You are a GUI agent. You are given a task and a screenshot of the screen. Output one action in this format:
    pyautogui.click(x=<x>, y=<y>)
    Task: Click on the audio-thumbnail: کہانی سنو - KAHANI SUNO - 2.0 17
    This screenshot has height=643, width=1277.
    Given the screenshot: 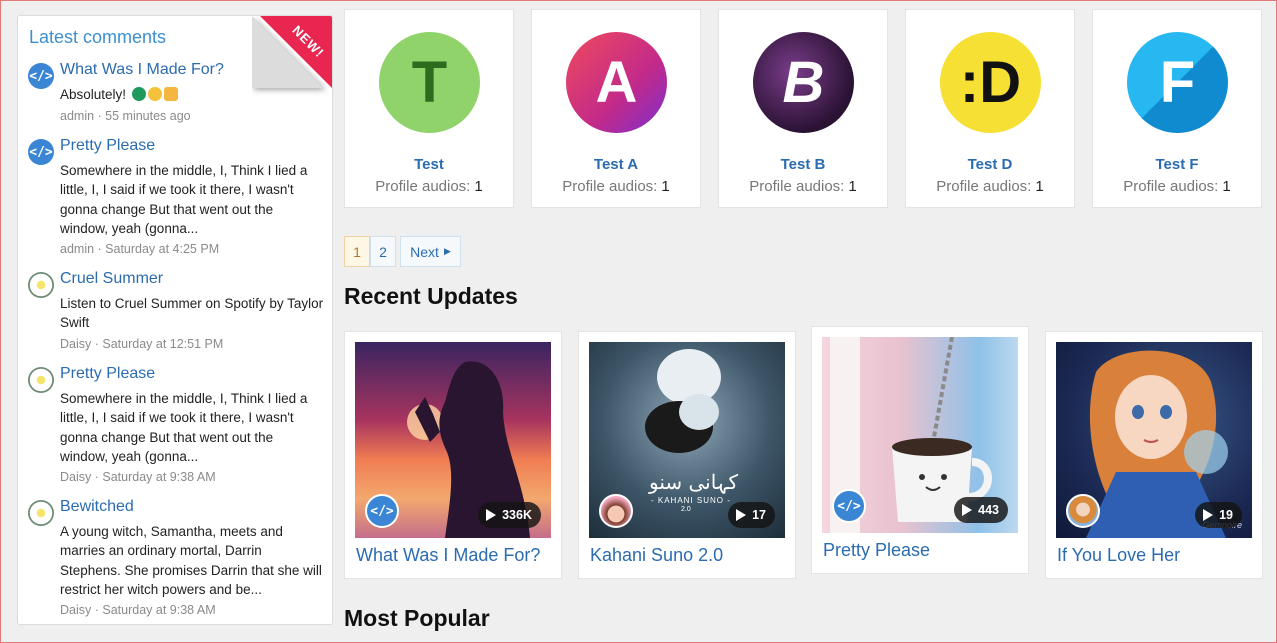 What is the action you would take?
    pyautogui.click(x=687, y=440)
    